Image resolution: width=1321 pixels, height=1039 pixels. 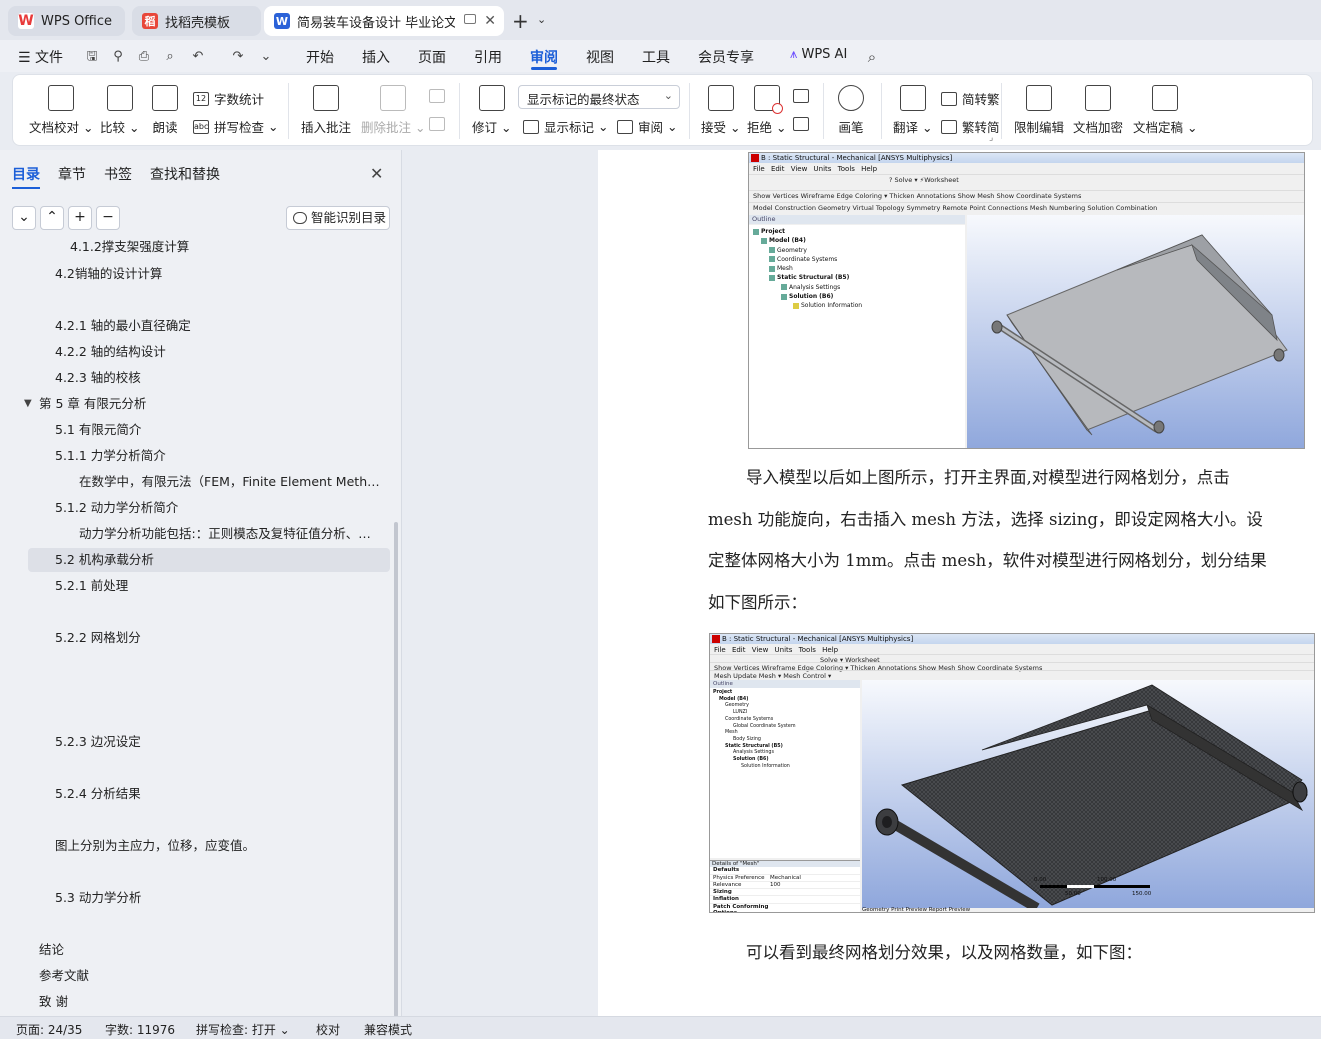 What do you see at coordinates (49, 1029) in the screenshot?
I see `page-indicator: 页面: 24/35` at bounding box center [49, 1029].